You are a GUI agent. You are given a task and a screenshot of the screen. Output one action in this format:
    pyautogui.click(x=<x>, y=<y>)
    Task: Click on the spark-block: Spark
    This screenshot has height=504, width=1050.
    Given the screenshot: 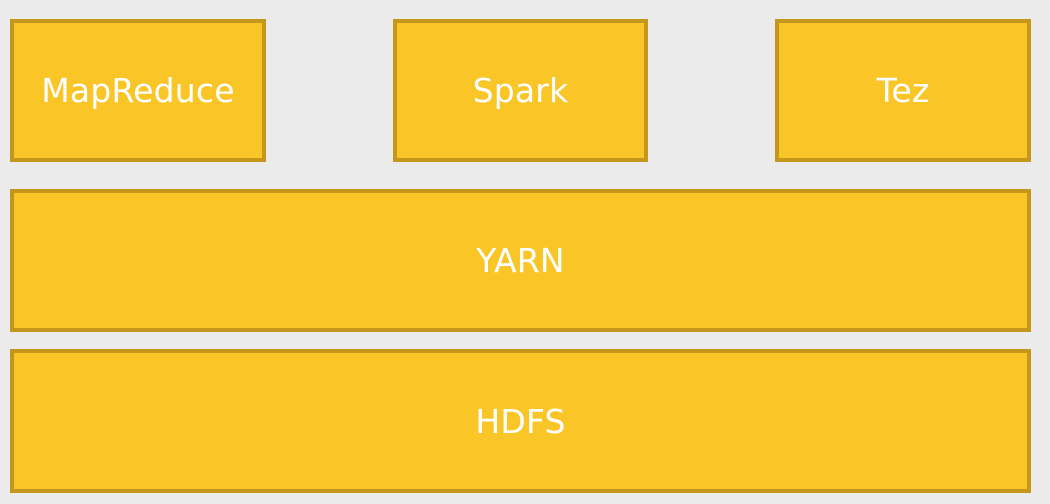 What is the action you would take?
    pyautogui.click(x=520, y=90)
    